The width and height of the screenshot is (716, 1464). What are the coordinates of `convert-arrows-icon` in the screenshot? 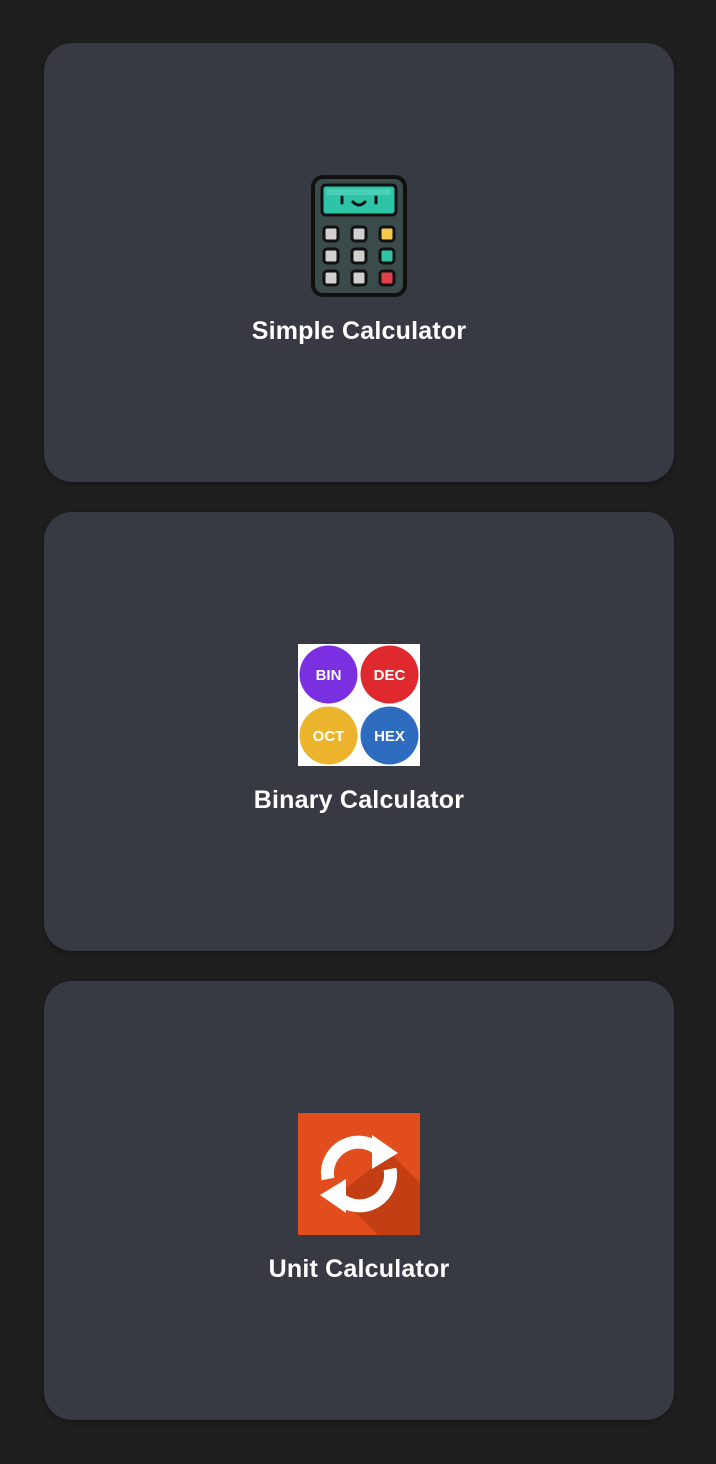 It's located at (359, 1174).